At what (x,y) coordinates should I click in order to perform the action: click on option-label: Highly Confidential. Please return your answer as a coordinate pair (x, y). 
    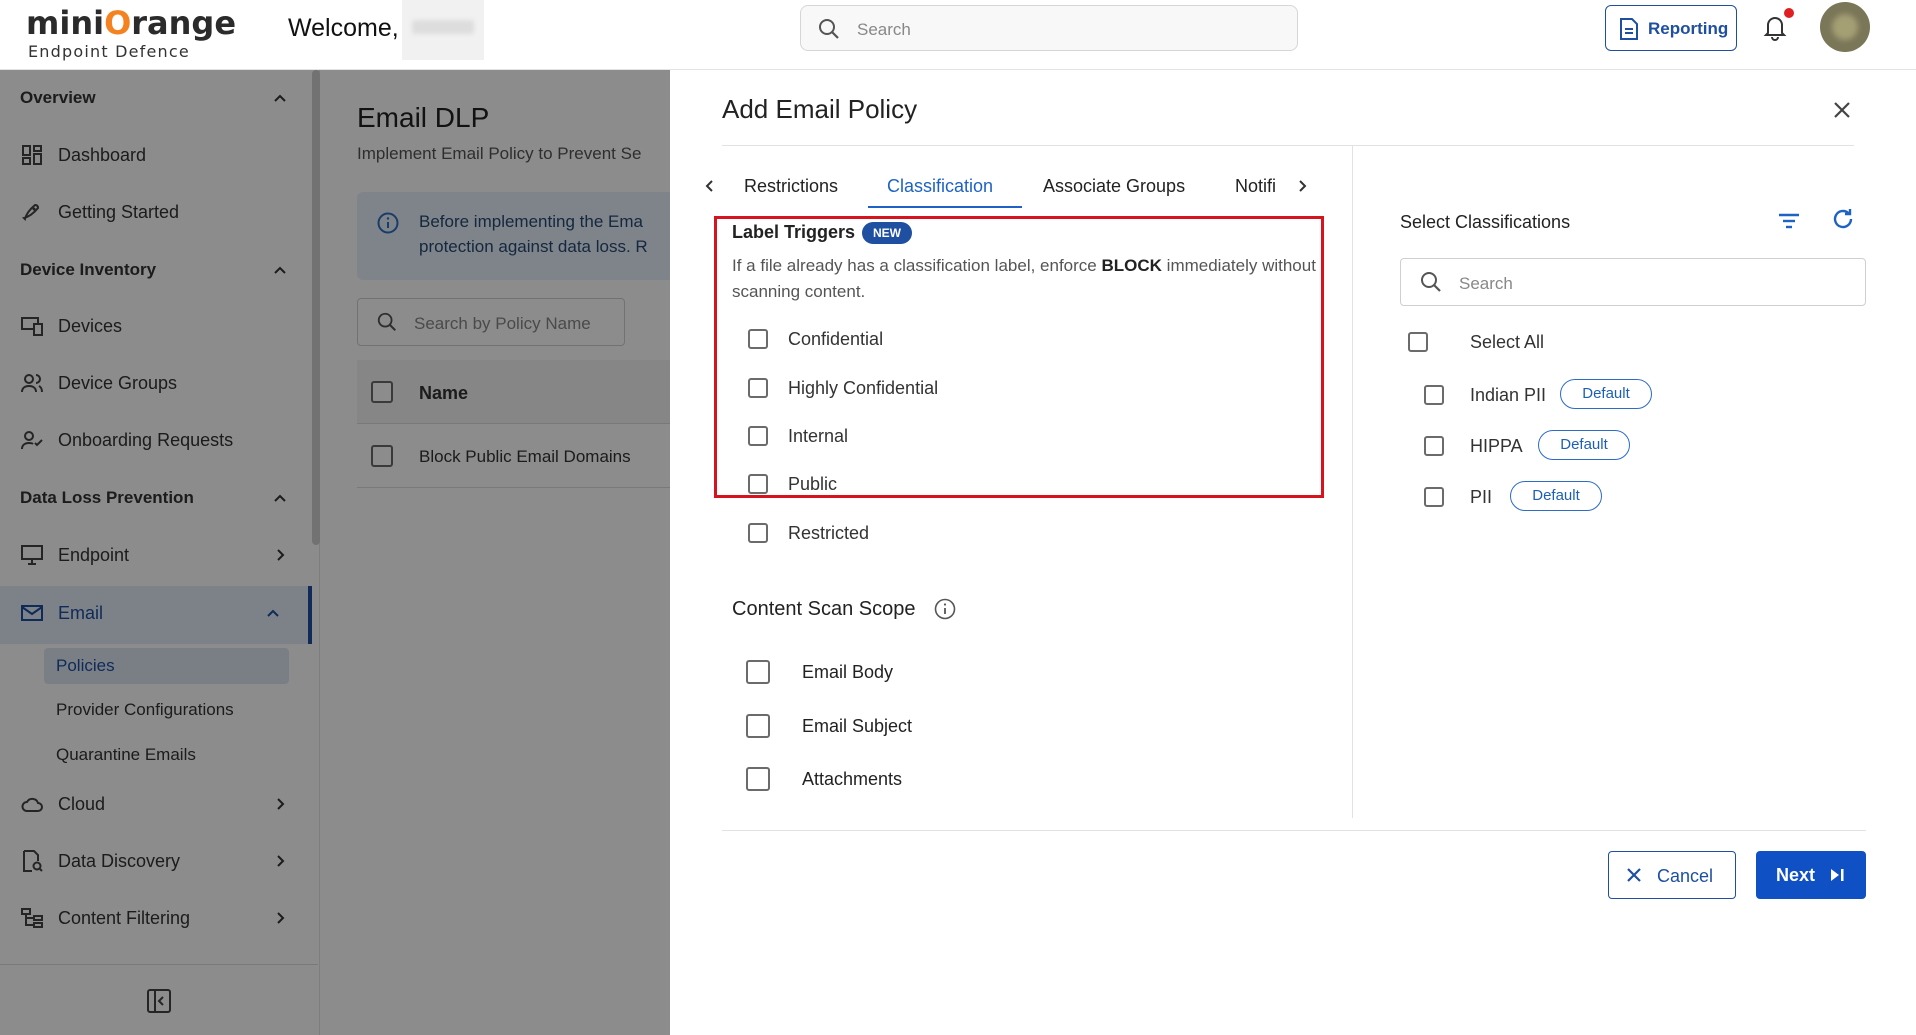
    Looking at the image, I should click on (863, 388).